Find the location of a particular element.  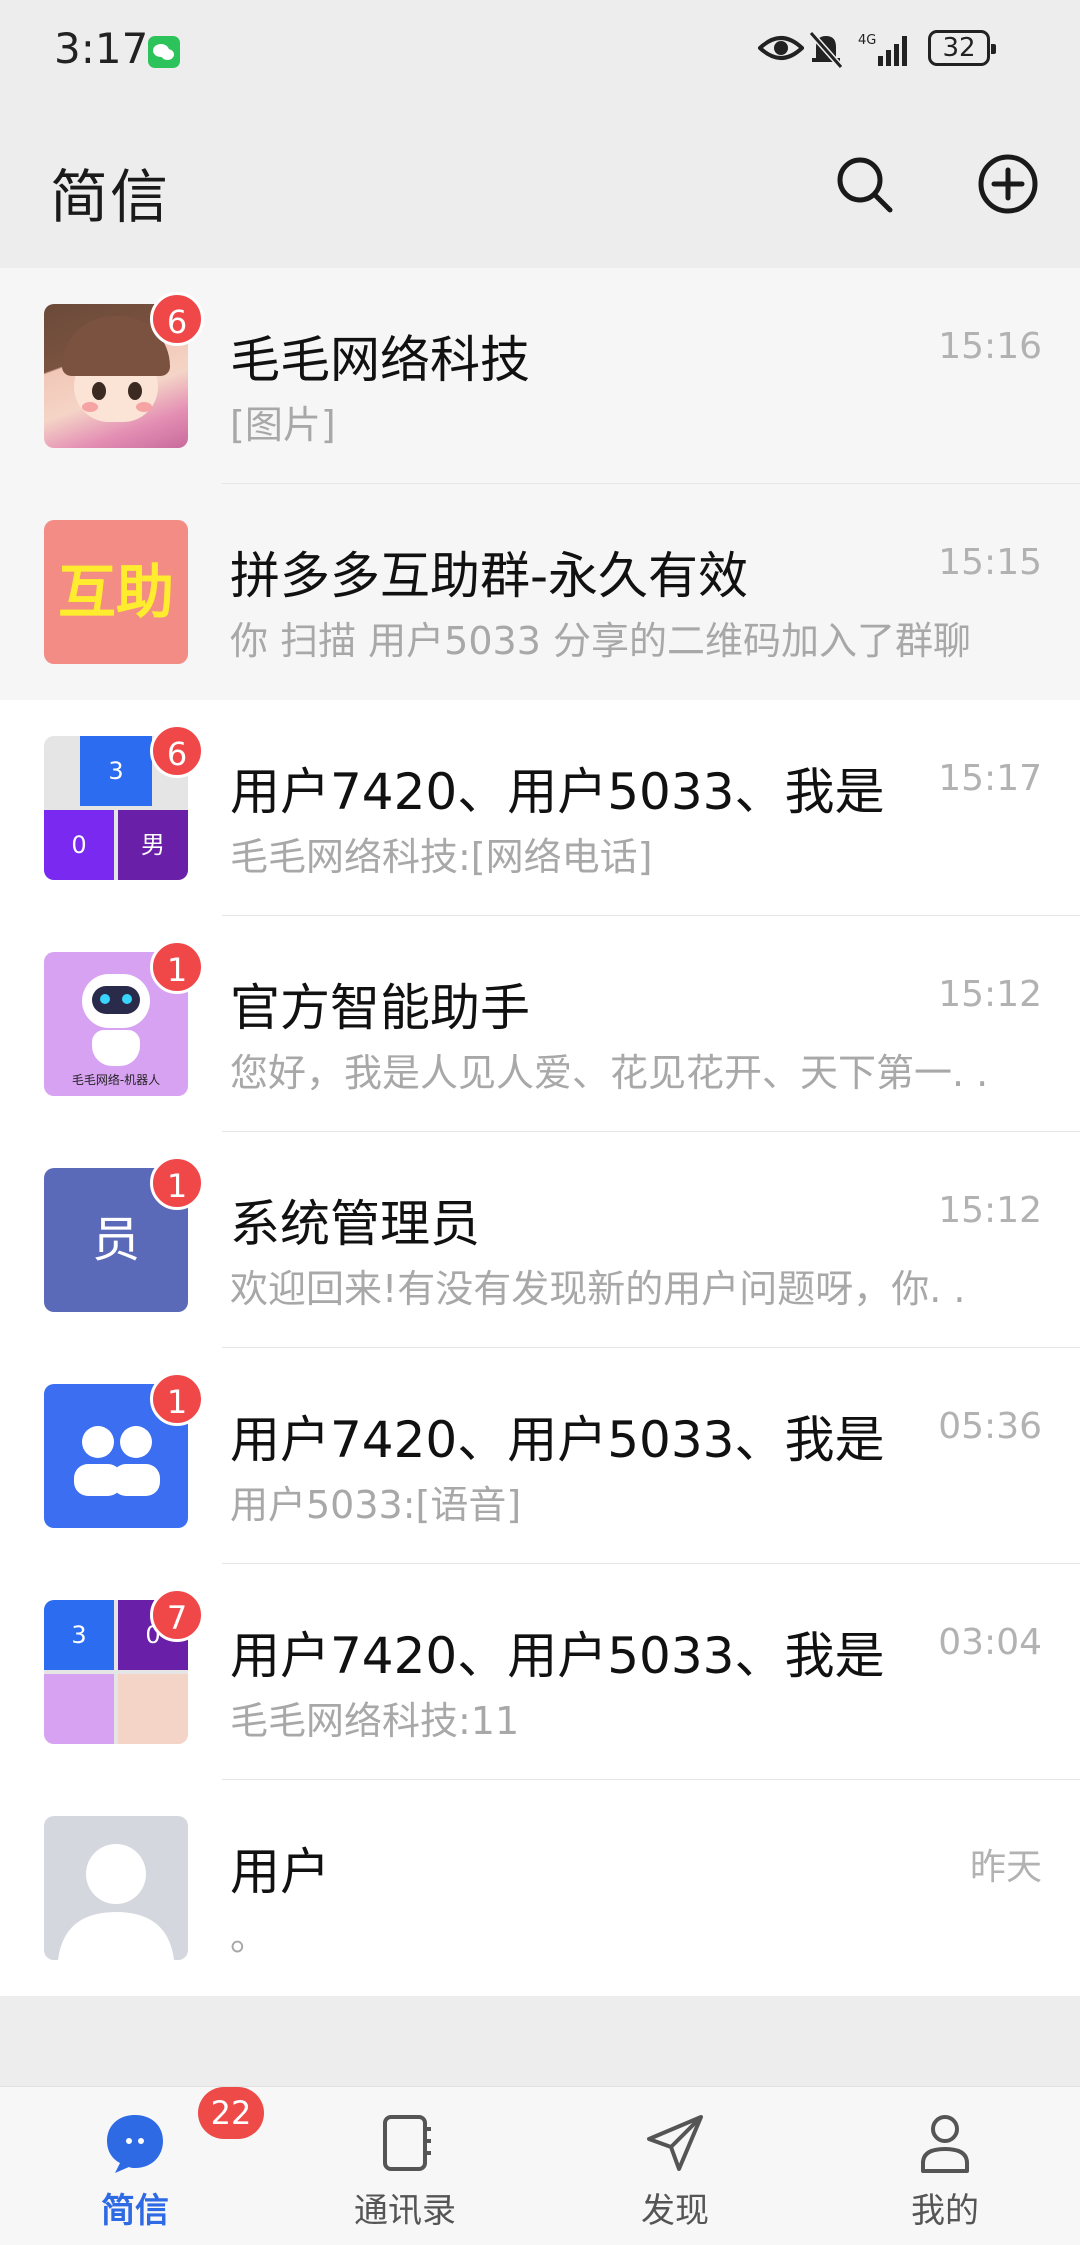

chat-preview: 。 is located at coordinates (249, 1937).